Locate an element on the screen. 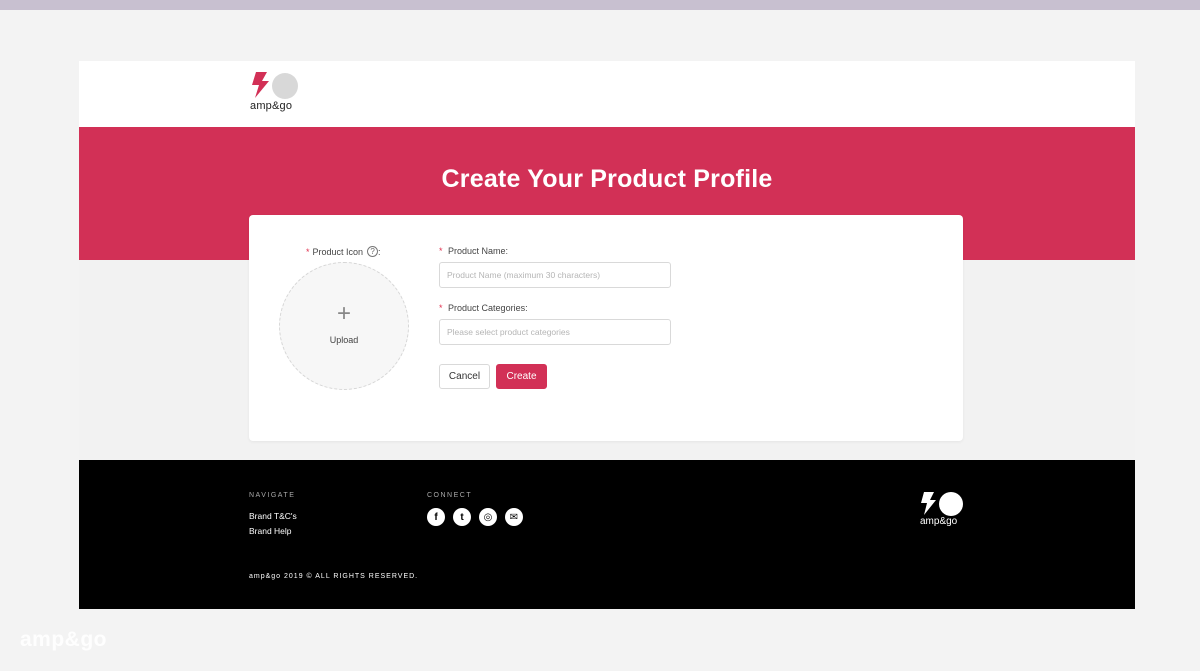 Image resolution: width=1200 pixels, height=671 pixels. product-name-label: * Product Name: is located at coordinates (473, 251).